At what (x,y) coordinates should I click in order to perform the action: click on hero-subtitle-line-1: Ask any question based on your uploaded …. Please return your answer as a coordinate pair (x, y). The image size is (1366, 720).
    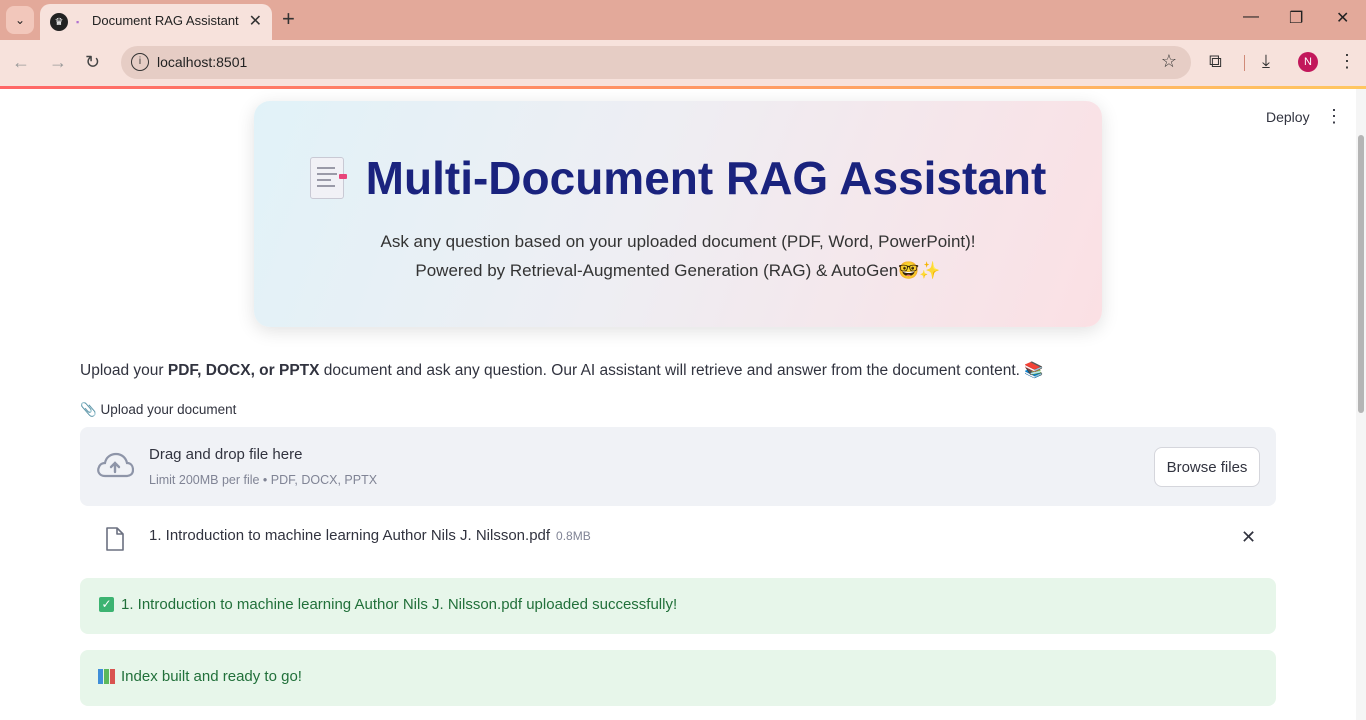
    Looking at the image, I should click on (678, 241).